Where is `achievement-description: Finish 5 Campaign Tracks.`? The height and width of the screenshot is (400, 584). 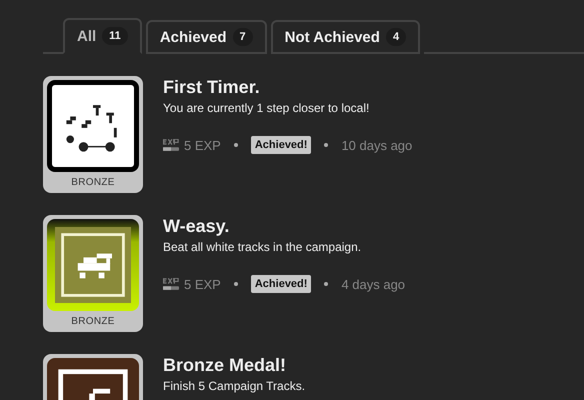 achievement-description: Finish 5 Campaign Tracks. is located at coordinates (234, 386).